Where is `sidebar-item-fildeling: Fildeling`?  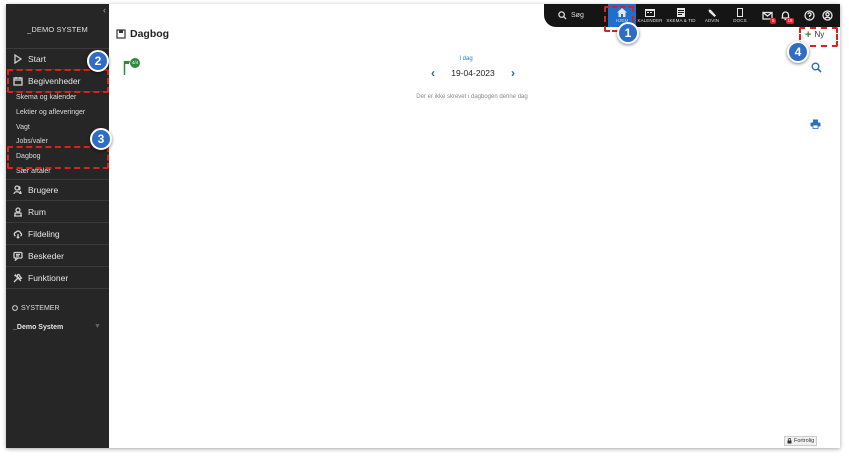 sidebar-item-fildeling: Fildeling is located at coordinates (57, 234).